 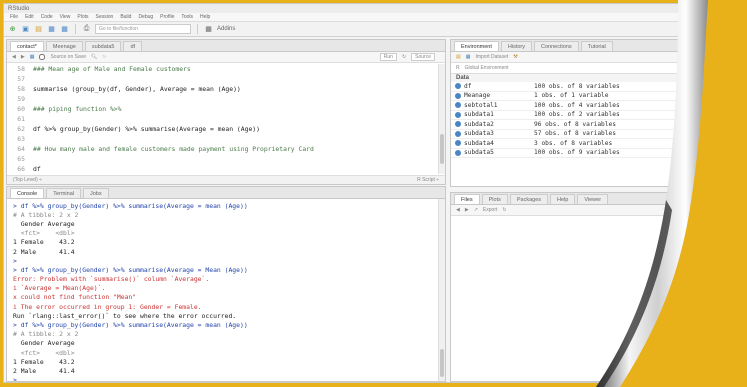 What do you see at coordinates (133, 46) in the screenshot?
I see `editor-tab: df` at bounding box center [133, 46].